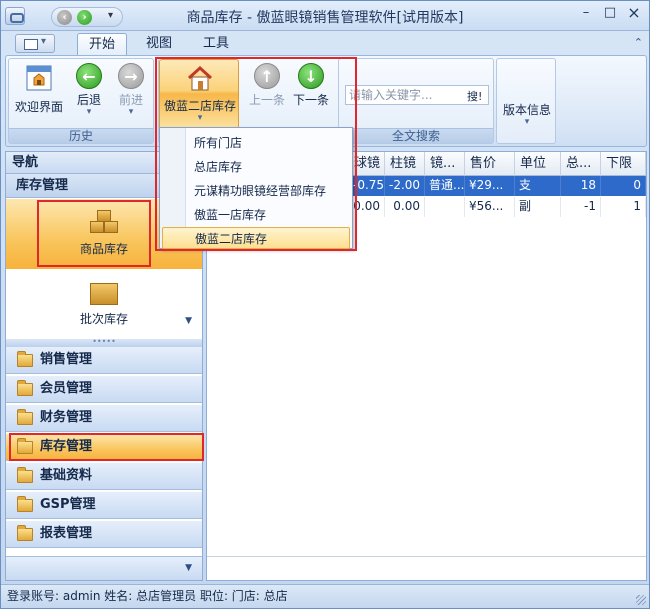  What do you see at coordinates (89, 90) in the screenshot?
I see `back-button: ← 后退 ▾` at bounding box center [89, 90].